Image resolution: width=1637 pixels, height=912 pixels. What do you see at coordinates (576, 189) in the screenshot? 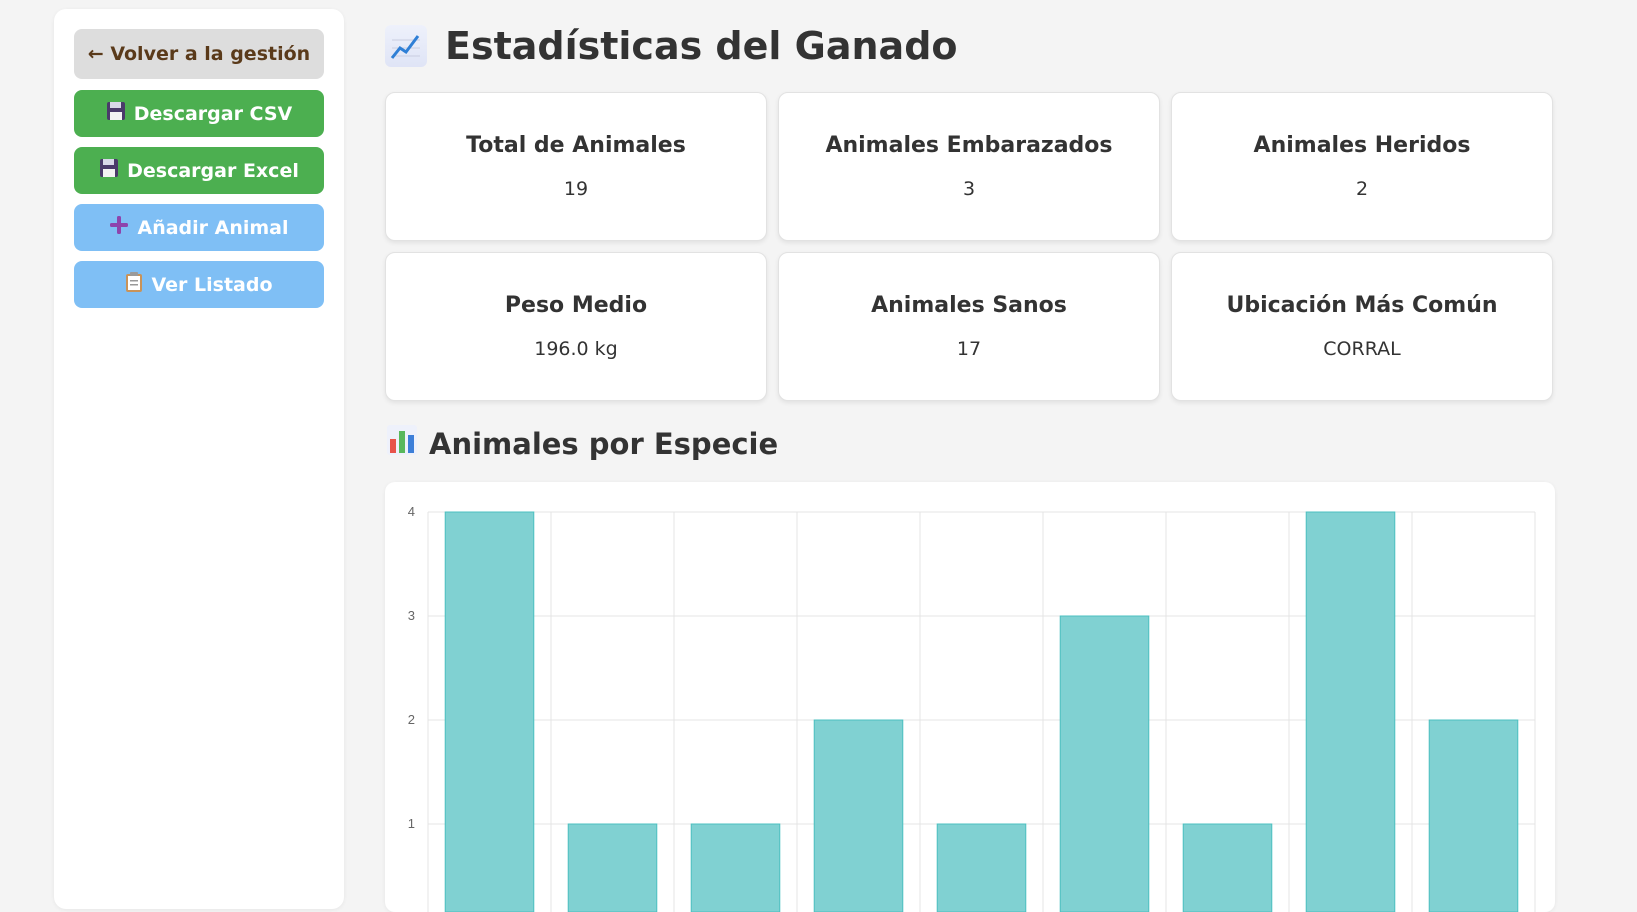
I see `stat-value: 19` at bounding box center [576, 189].